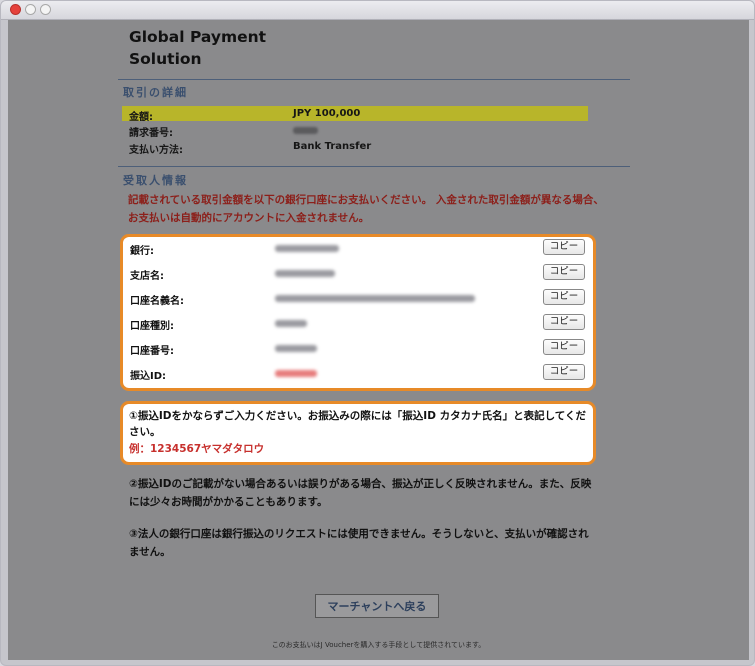  Describe the element at coordinates (151, 133) in the screenshot. I see `invoice-number-label: 請求番号:` at that location.